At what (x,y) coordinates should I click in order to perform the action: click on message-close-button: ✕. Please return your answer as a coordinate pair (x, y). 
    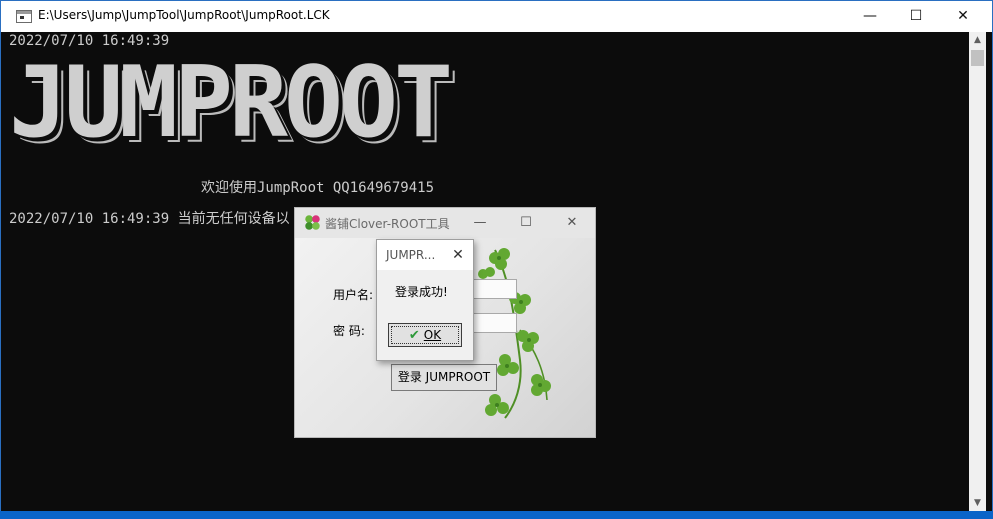
    Looking at the image, I should click on (458, 255).